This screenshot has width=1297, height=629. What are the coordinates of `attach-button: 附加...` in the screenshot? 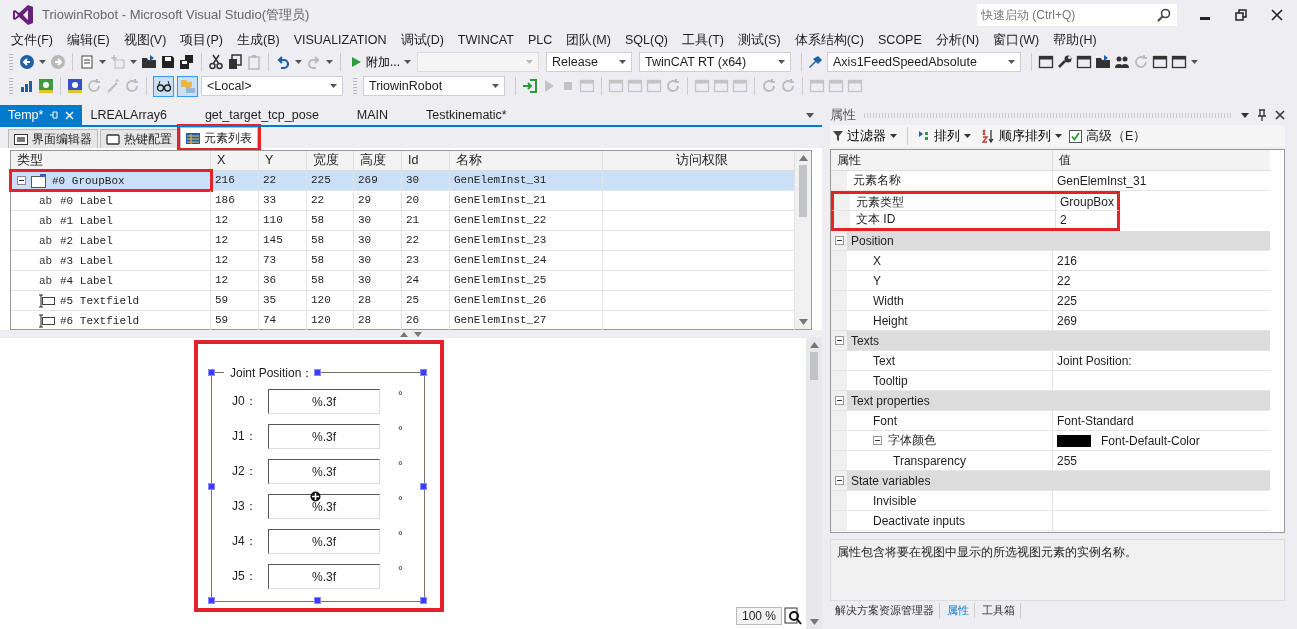 It's located at (380, 62).